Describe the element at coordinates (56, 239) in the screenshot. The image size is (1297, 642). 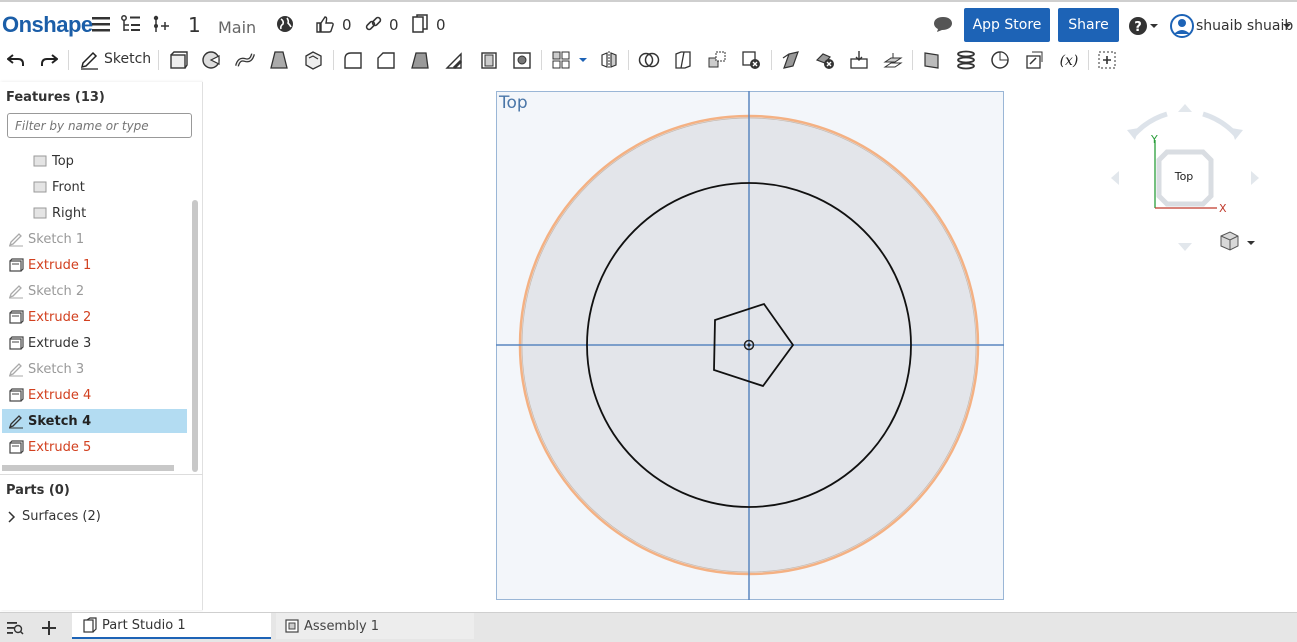
I see `feature-label: Sketch 1` at that location.